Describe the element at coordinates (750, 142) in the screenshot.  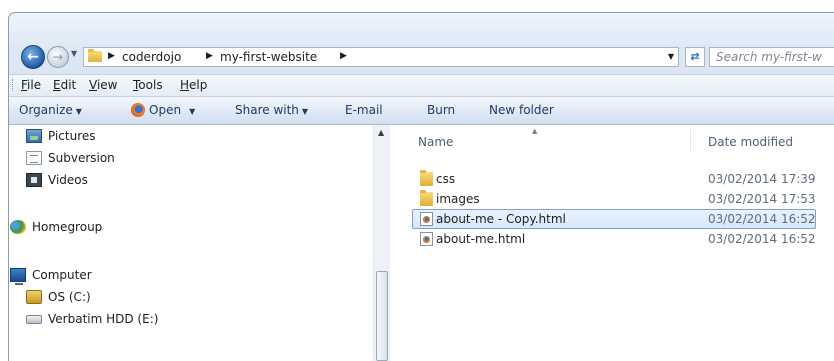
I see `column-header-date-modified: Date modified` at that location.